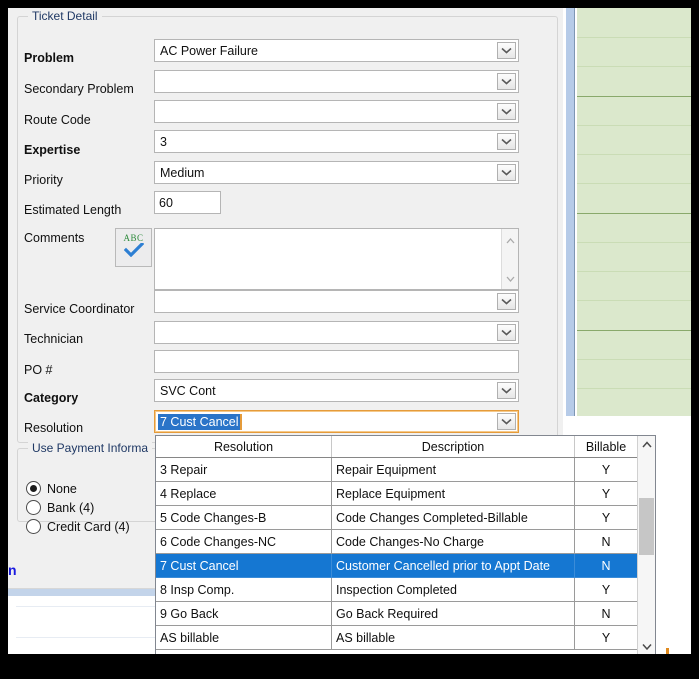 Image resolution: width=699 pixels, height=679 pixels. Describe the element at coordinates (57, 120) in the screenshot. I see `label-route-code: Route Code` at that location.